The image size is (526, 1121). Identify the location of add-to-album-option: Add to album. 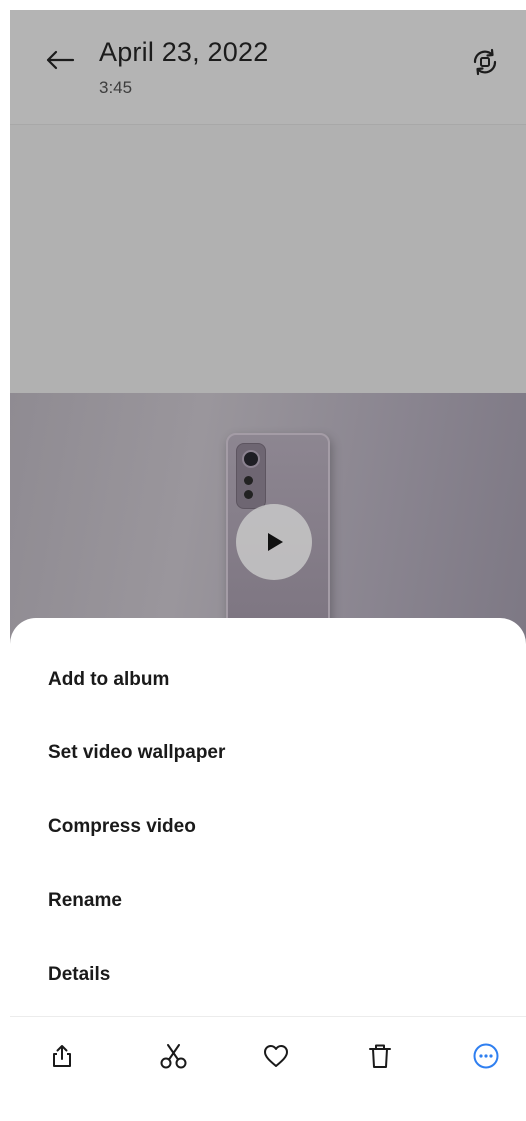
(108, 680).